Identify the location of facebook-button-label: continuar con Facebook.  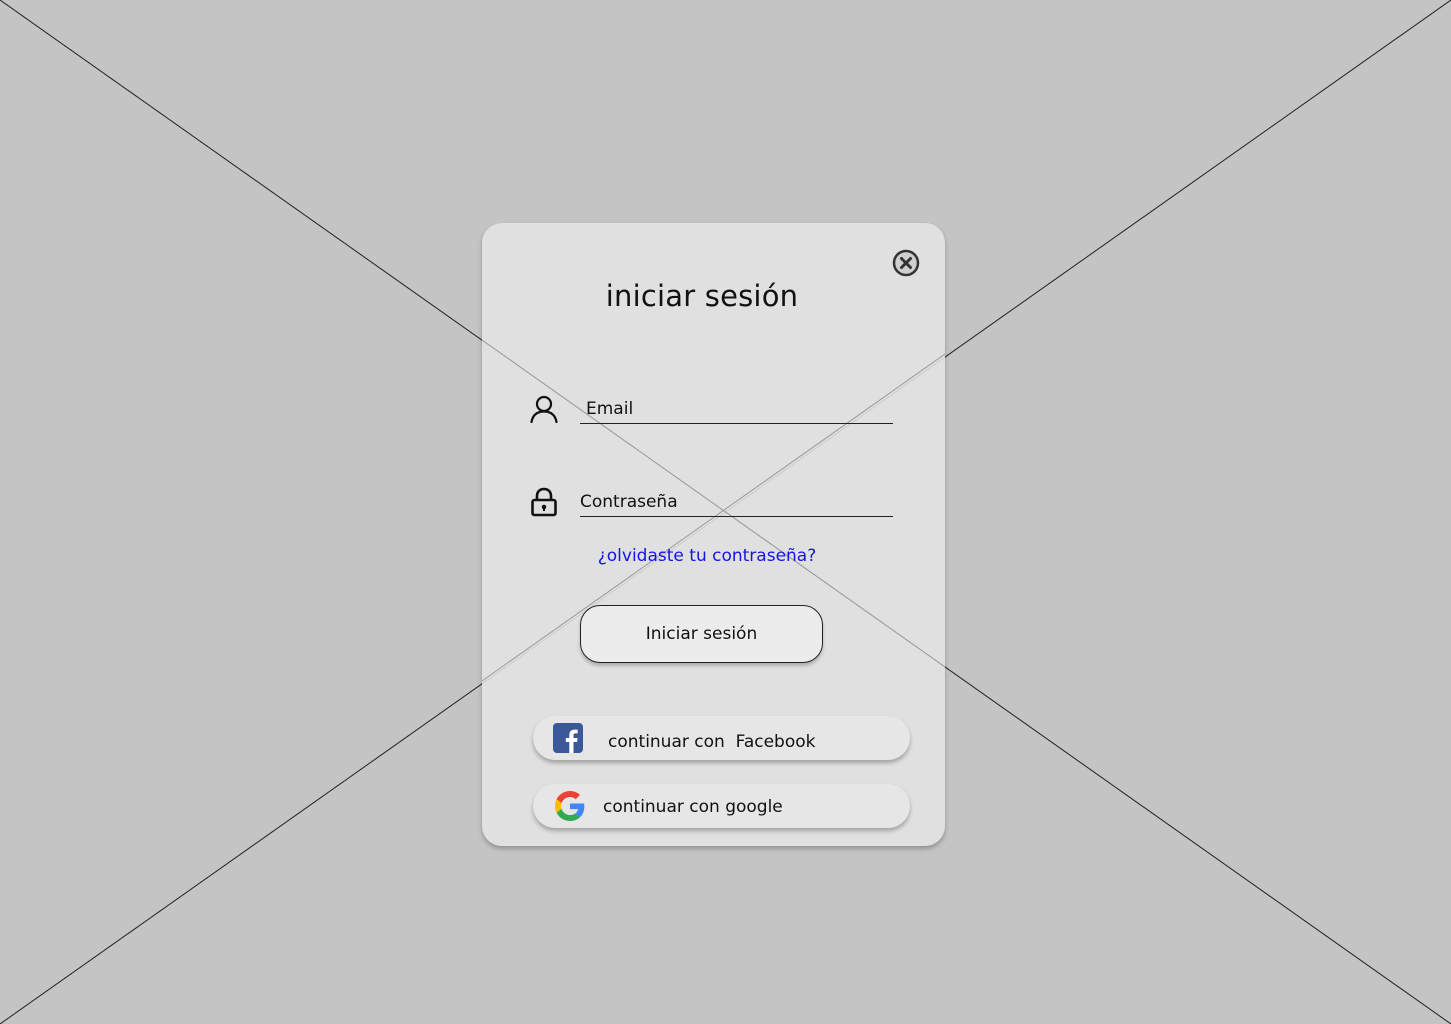
(712, 742).